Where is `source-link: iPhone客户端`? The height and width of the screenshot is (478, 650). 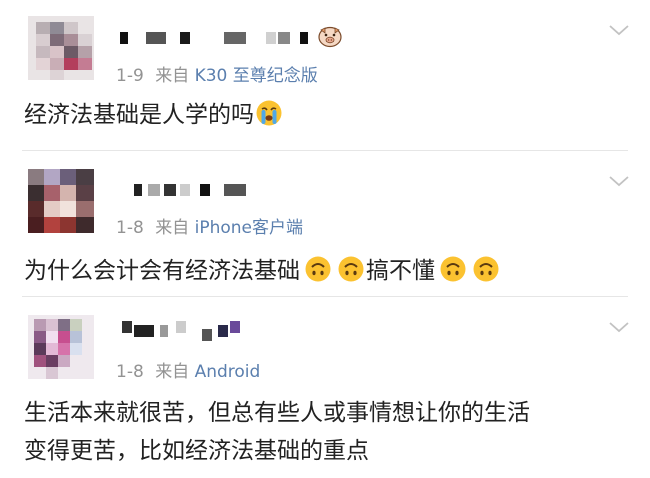
source-link: iPhone客户端 is located at coordinates (249, 228).